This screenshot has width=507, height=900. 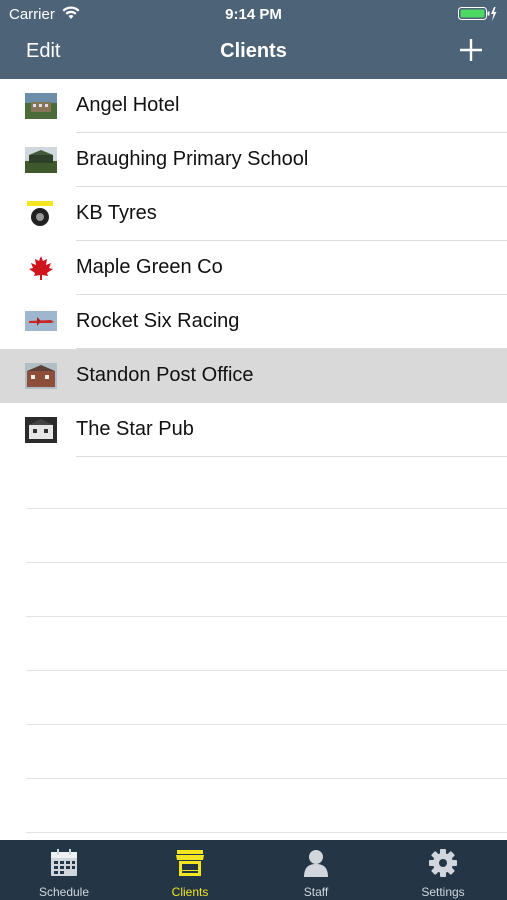 I want to click on status-bar: Carrier 9:14 PM, so click(x=253, y=14).